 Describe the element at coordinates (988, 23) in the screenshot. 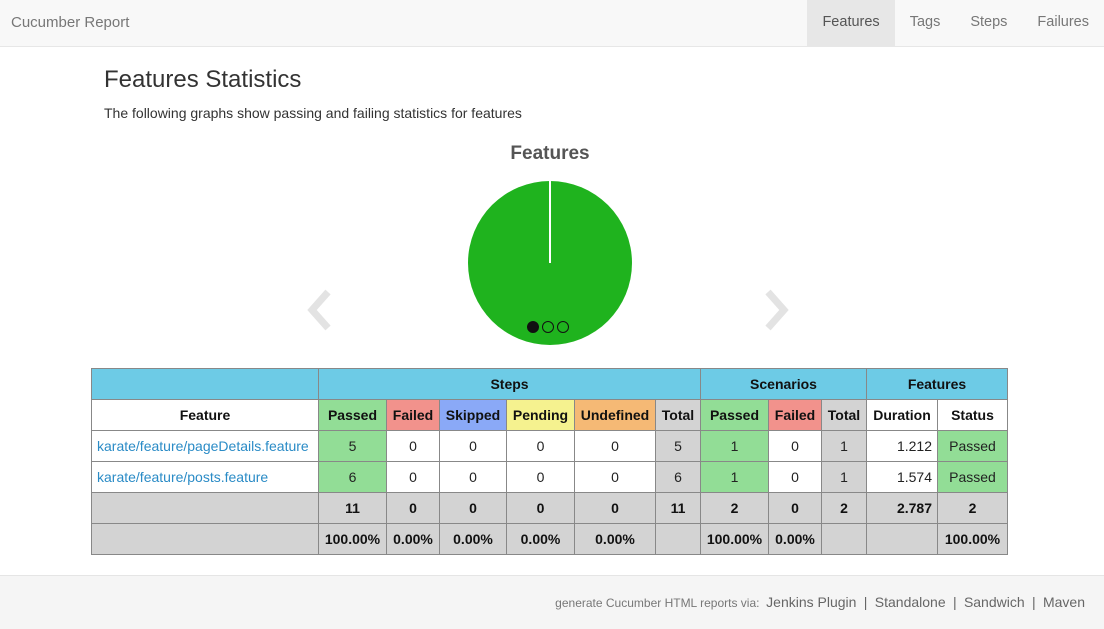

I see `tab-steps: Steps` at that location.